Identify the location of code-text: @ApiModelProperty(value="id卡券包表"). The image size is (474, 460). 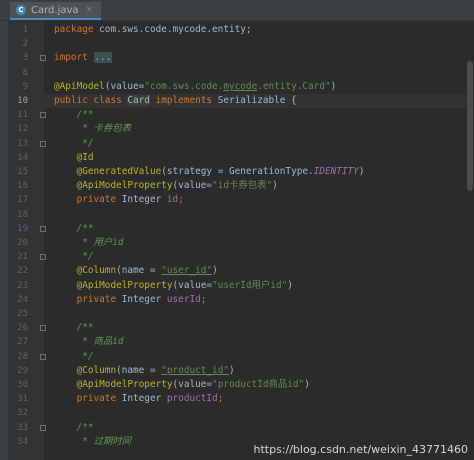
(166, 186).